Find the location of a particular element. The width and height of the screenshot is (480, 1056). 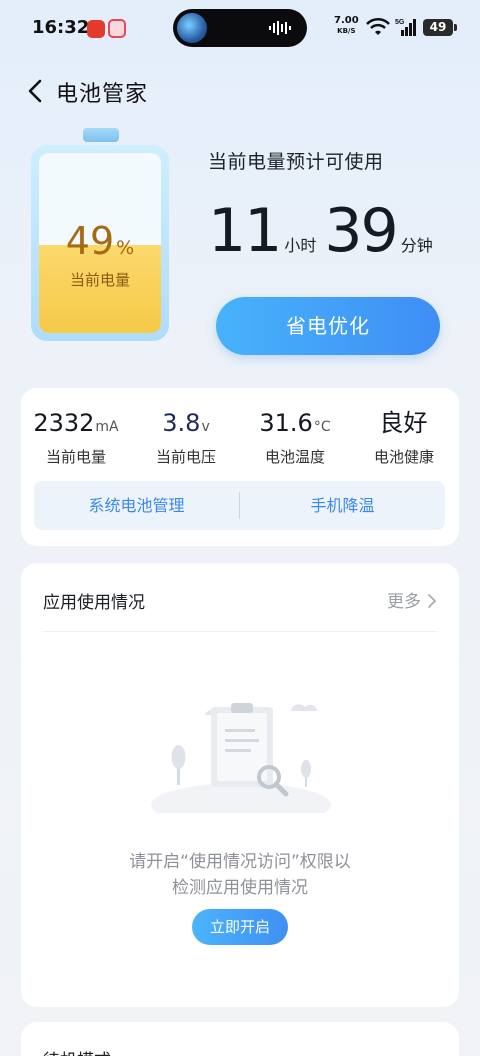

chevron-right-icon is located at coordinates (432, 601).